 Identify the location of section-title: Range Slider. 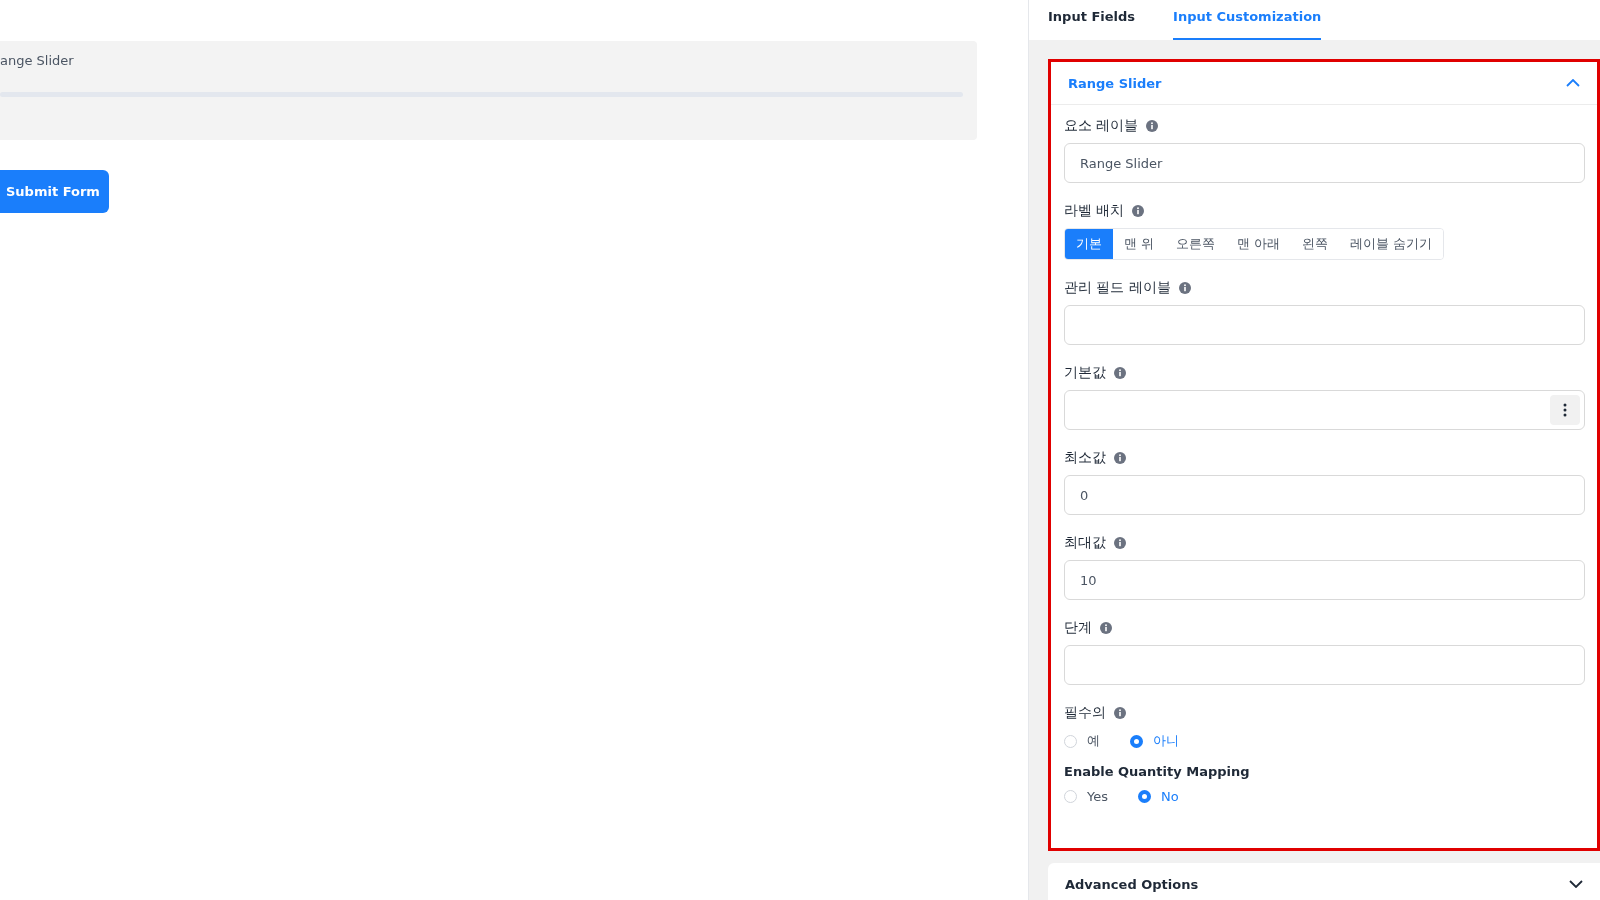
(1115, 83).